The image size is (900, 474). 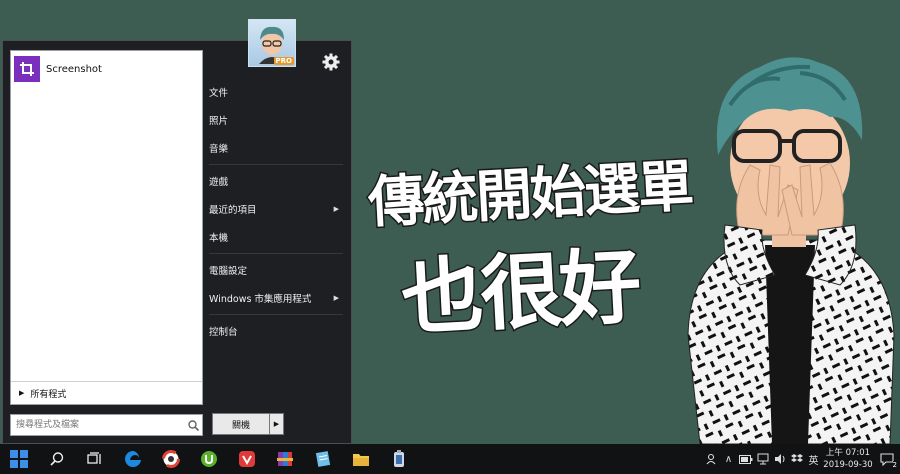 What do you see at coordinates (779, 459) in the screenshot?
I see `volume-icon` at bounding box center [779, 459].